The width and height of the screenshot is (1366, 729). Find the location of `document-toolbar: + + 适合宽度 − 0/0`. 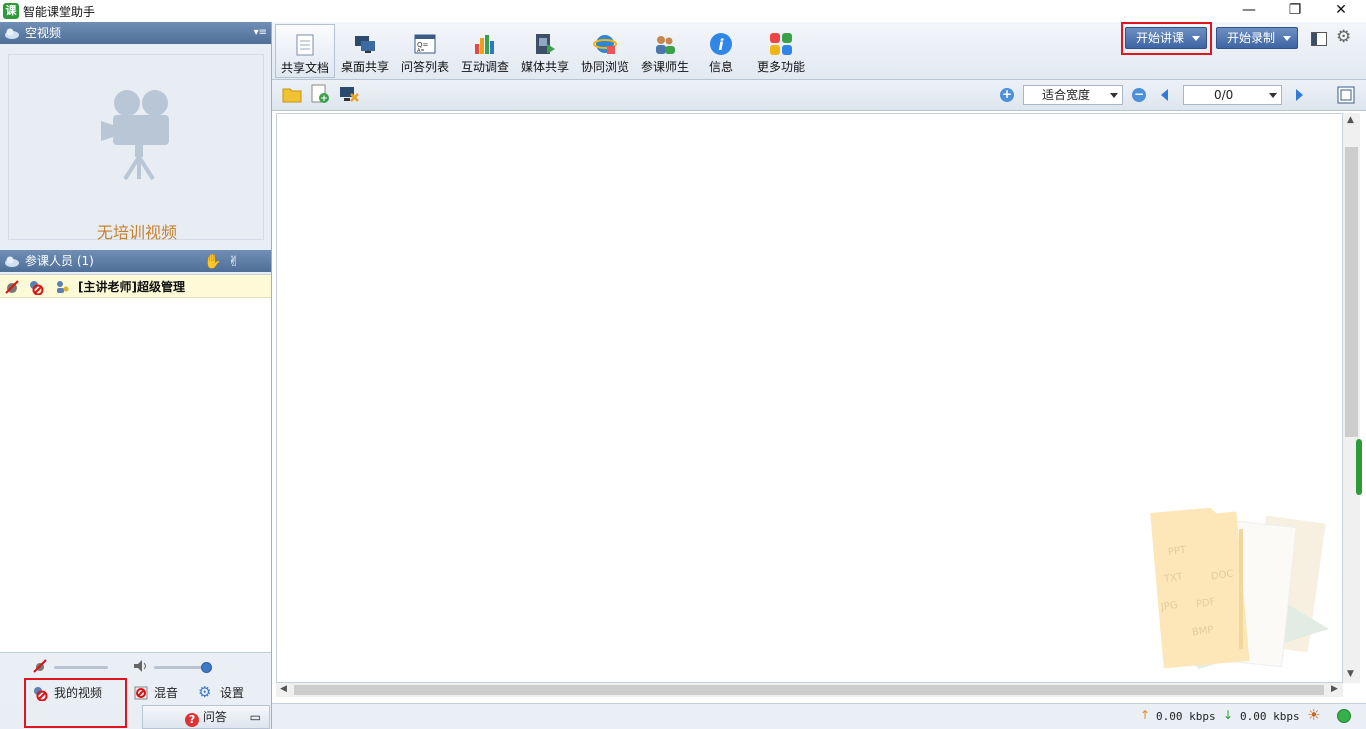

document-toolbar: + + 适合宽度 − 0/0 is located at coordinates (819, 95).